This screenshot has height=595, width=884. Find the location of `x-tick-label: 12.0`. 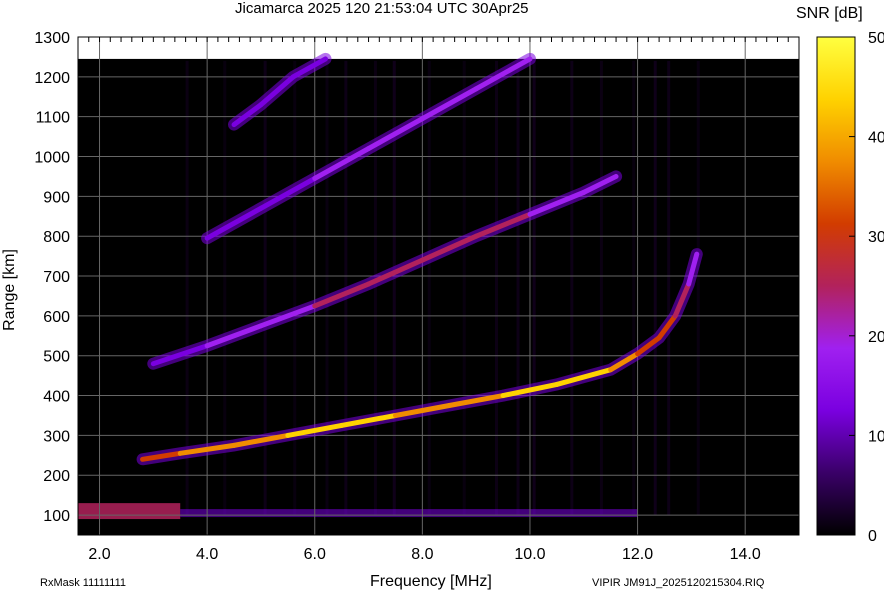

x-tick-label: 12.0 is located at coordinates (637, 554).